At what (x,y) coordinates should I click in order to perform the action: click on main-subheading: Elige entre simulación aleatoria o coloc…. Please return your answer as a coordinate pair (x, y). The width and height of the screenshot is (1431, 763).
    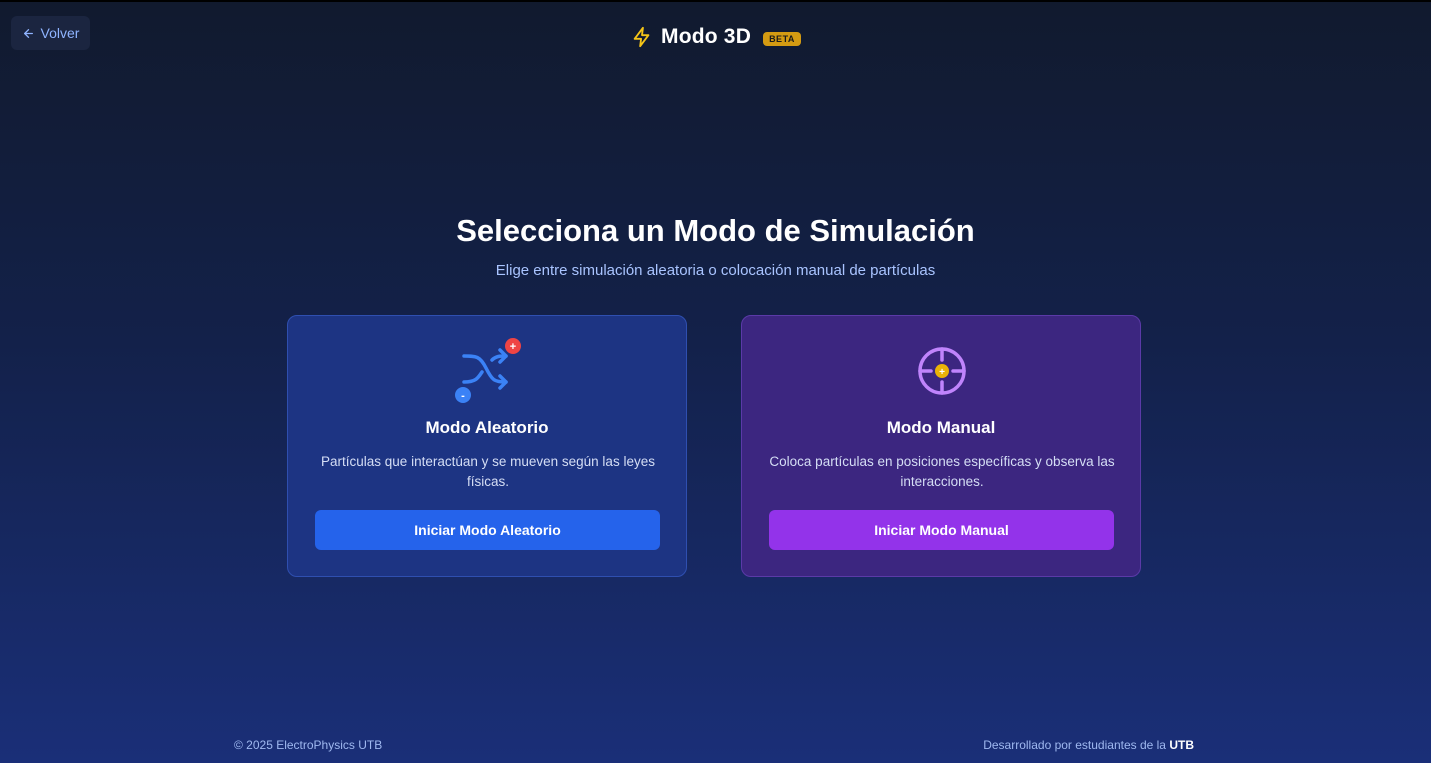
    Looking at the image, I should click on (715, 270).